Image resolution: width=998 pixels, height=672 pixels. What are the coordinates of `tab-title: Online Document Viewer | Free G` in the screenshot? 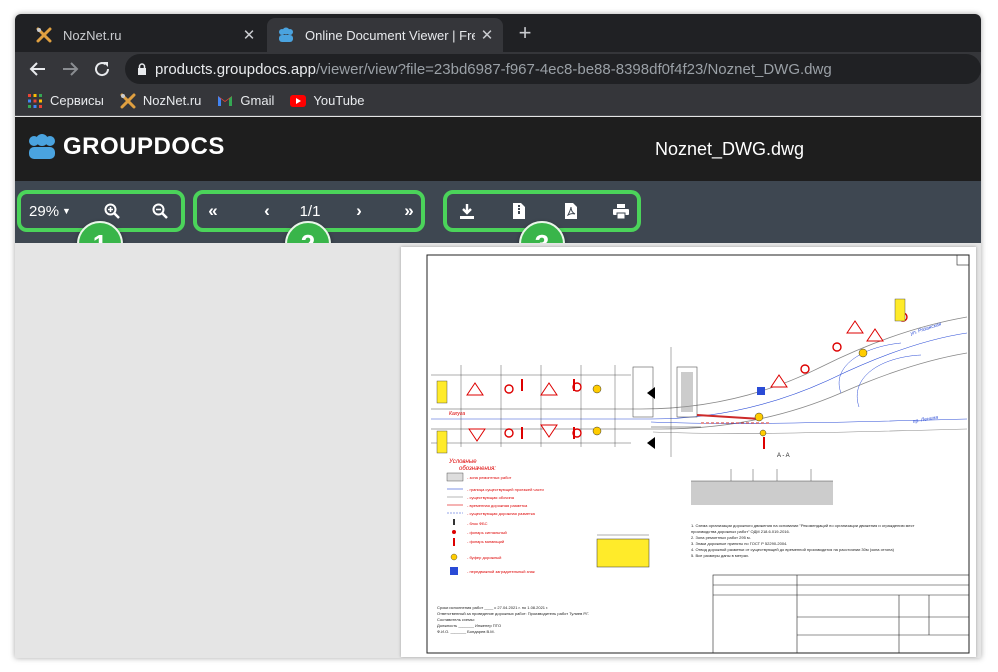 It's located at (390, 35).